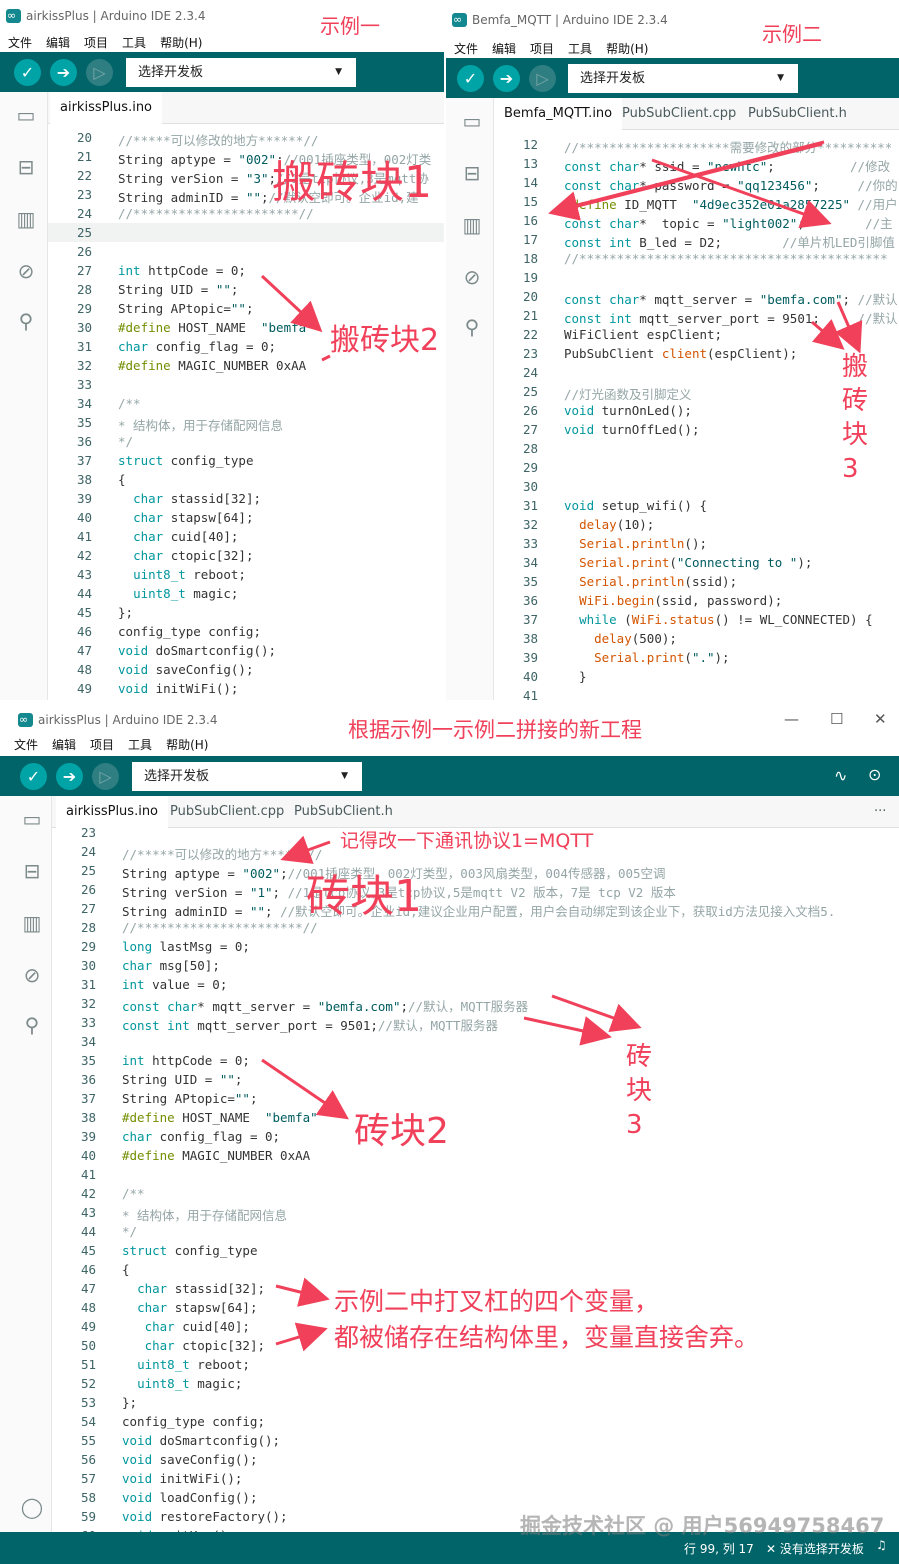 This screenshot has height=1564, width=899. Describe the element at coordinates (63, 72) in the screenshot. I see `upload-icon: ➔` at that location.